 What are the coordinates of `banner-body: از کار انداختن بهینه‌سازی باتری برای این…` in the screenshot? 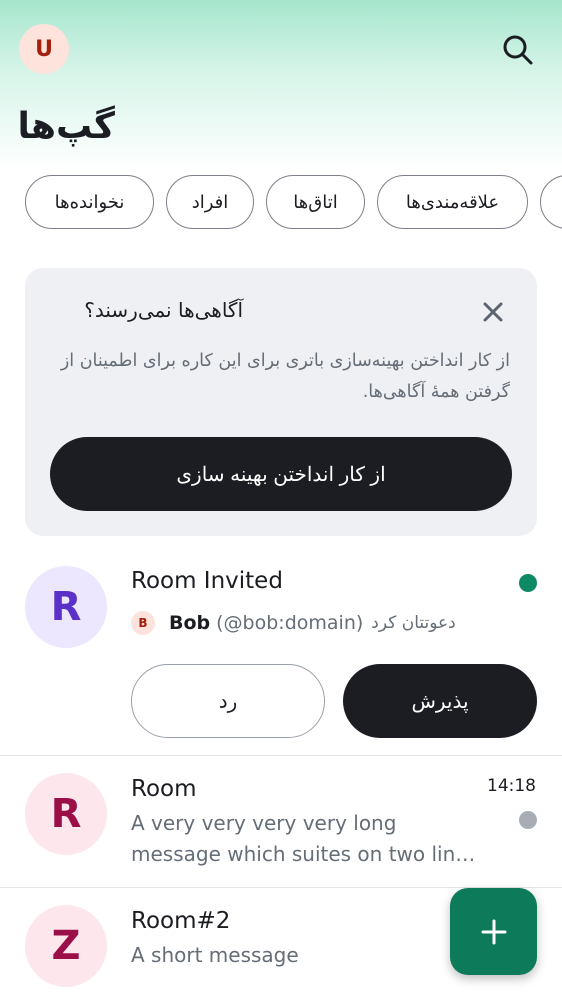 It's located at (285, 376).